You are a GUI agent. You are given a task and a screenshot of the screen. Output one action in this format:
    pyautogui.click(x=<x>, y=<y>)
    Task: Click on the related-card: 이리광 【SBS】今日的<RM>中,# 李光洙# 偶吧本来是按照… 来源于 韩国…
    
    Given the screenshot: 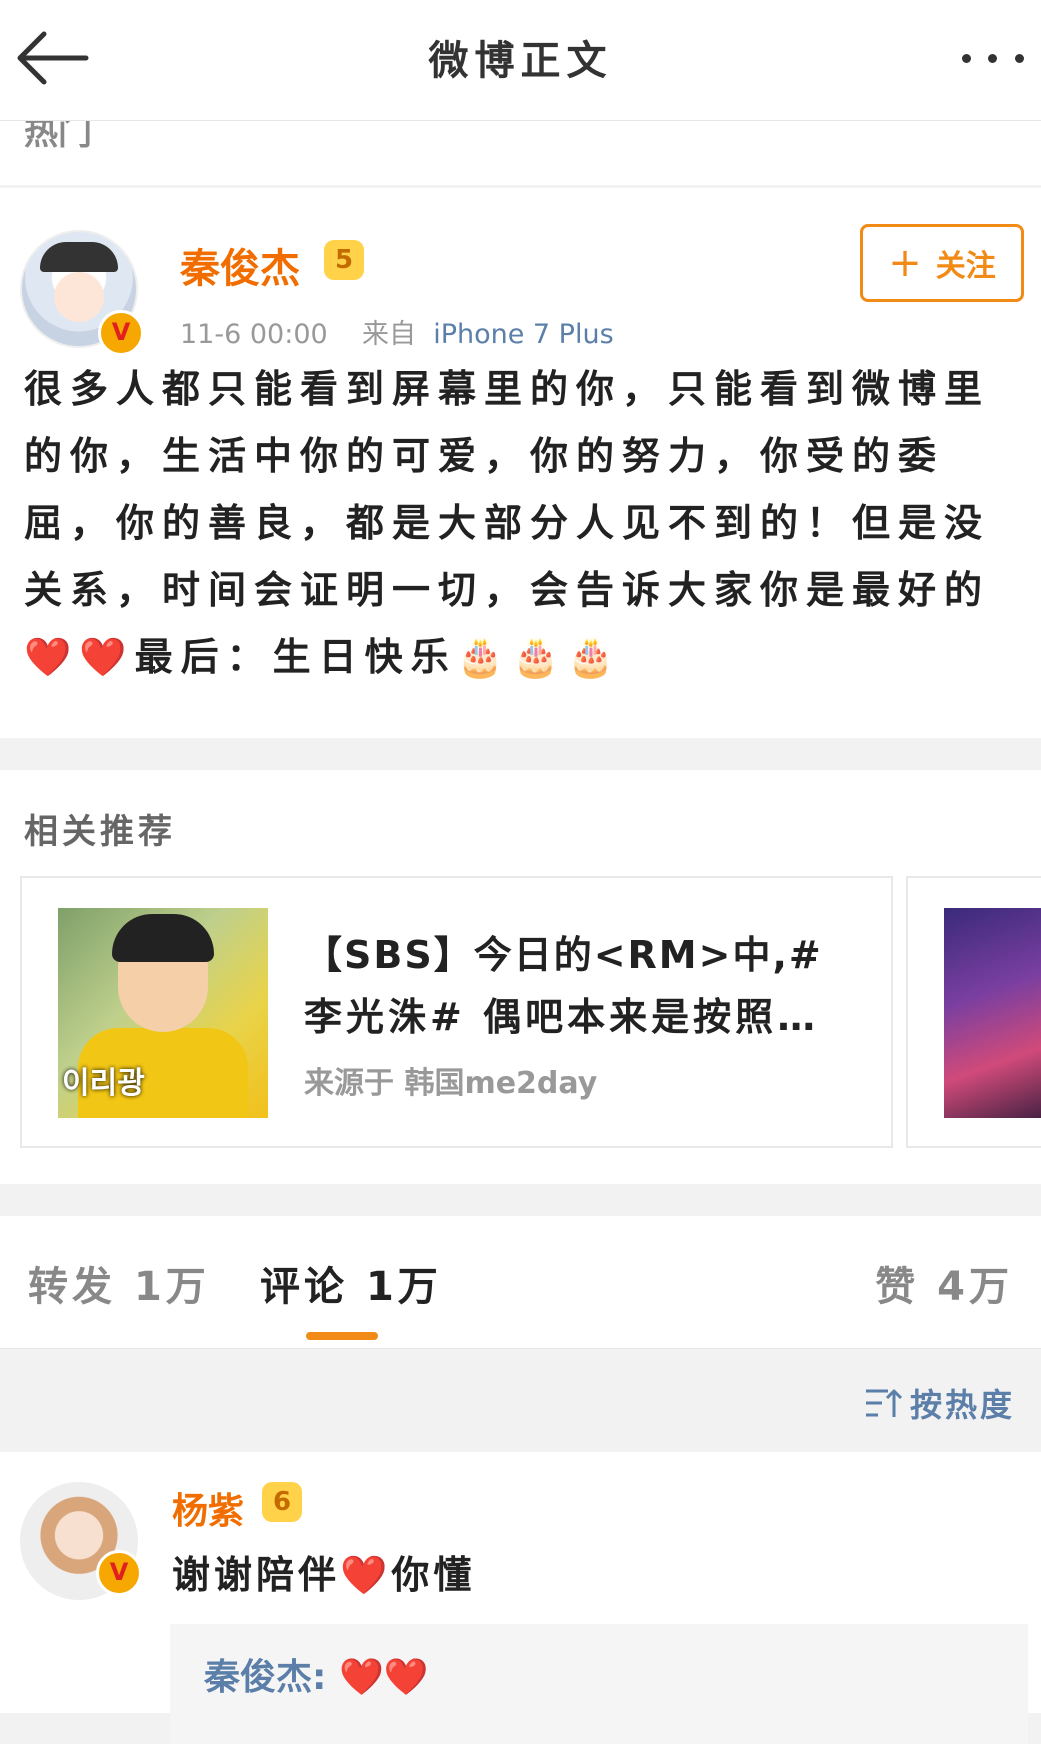 What is the action you would take?
    pyautogui.click(x=456, y=1012)
    